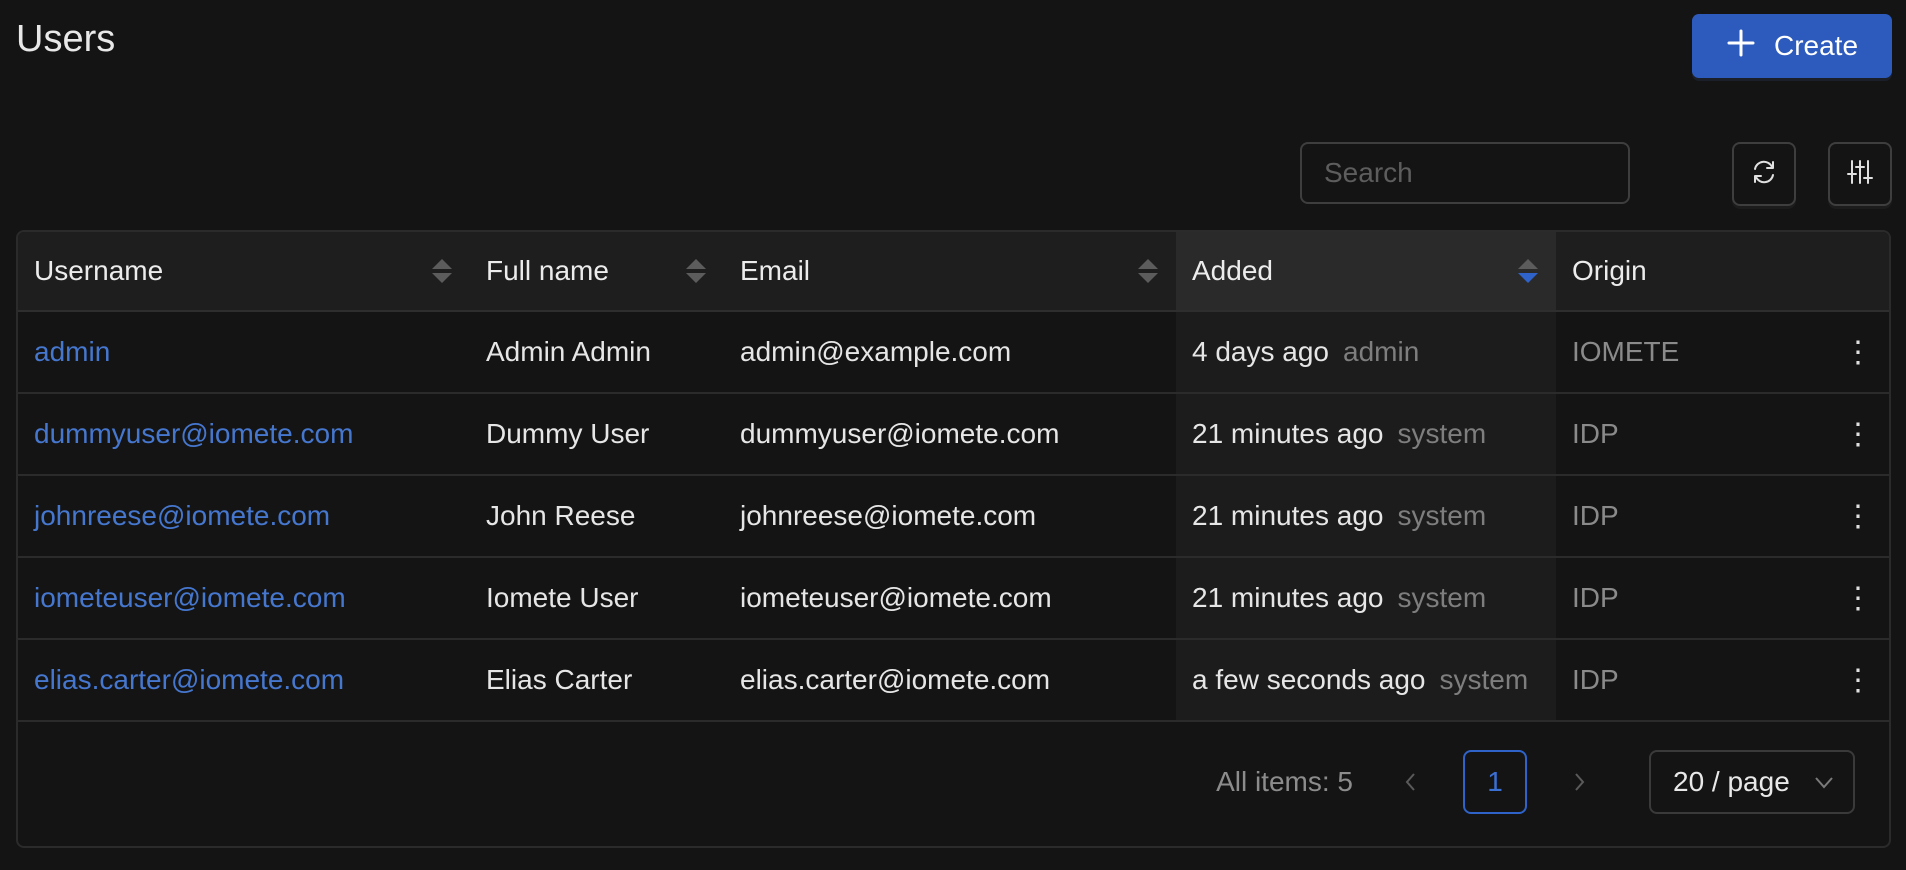  Describe the element at coordinates (66, 39) in the screenshot. I see `page-title: Users` at that location.